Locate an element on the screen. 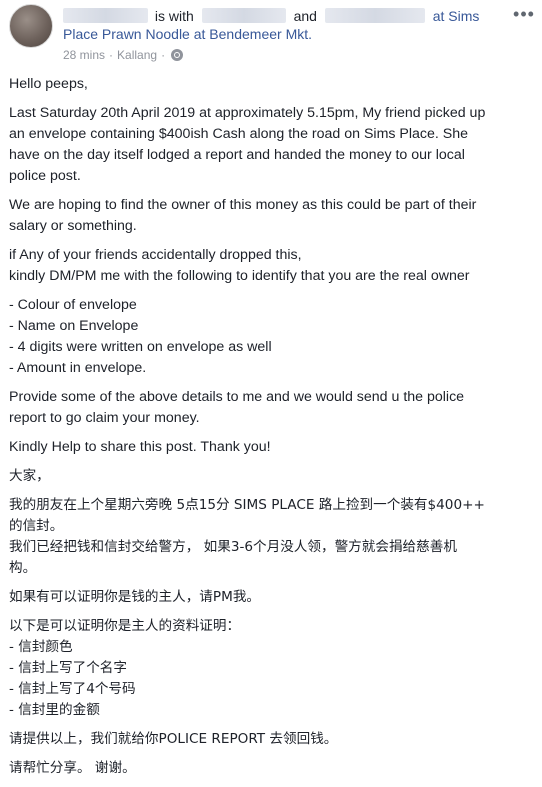 This screenshot has height=787, width=542. post-location: Kallang is located at coordinates (137, 55).